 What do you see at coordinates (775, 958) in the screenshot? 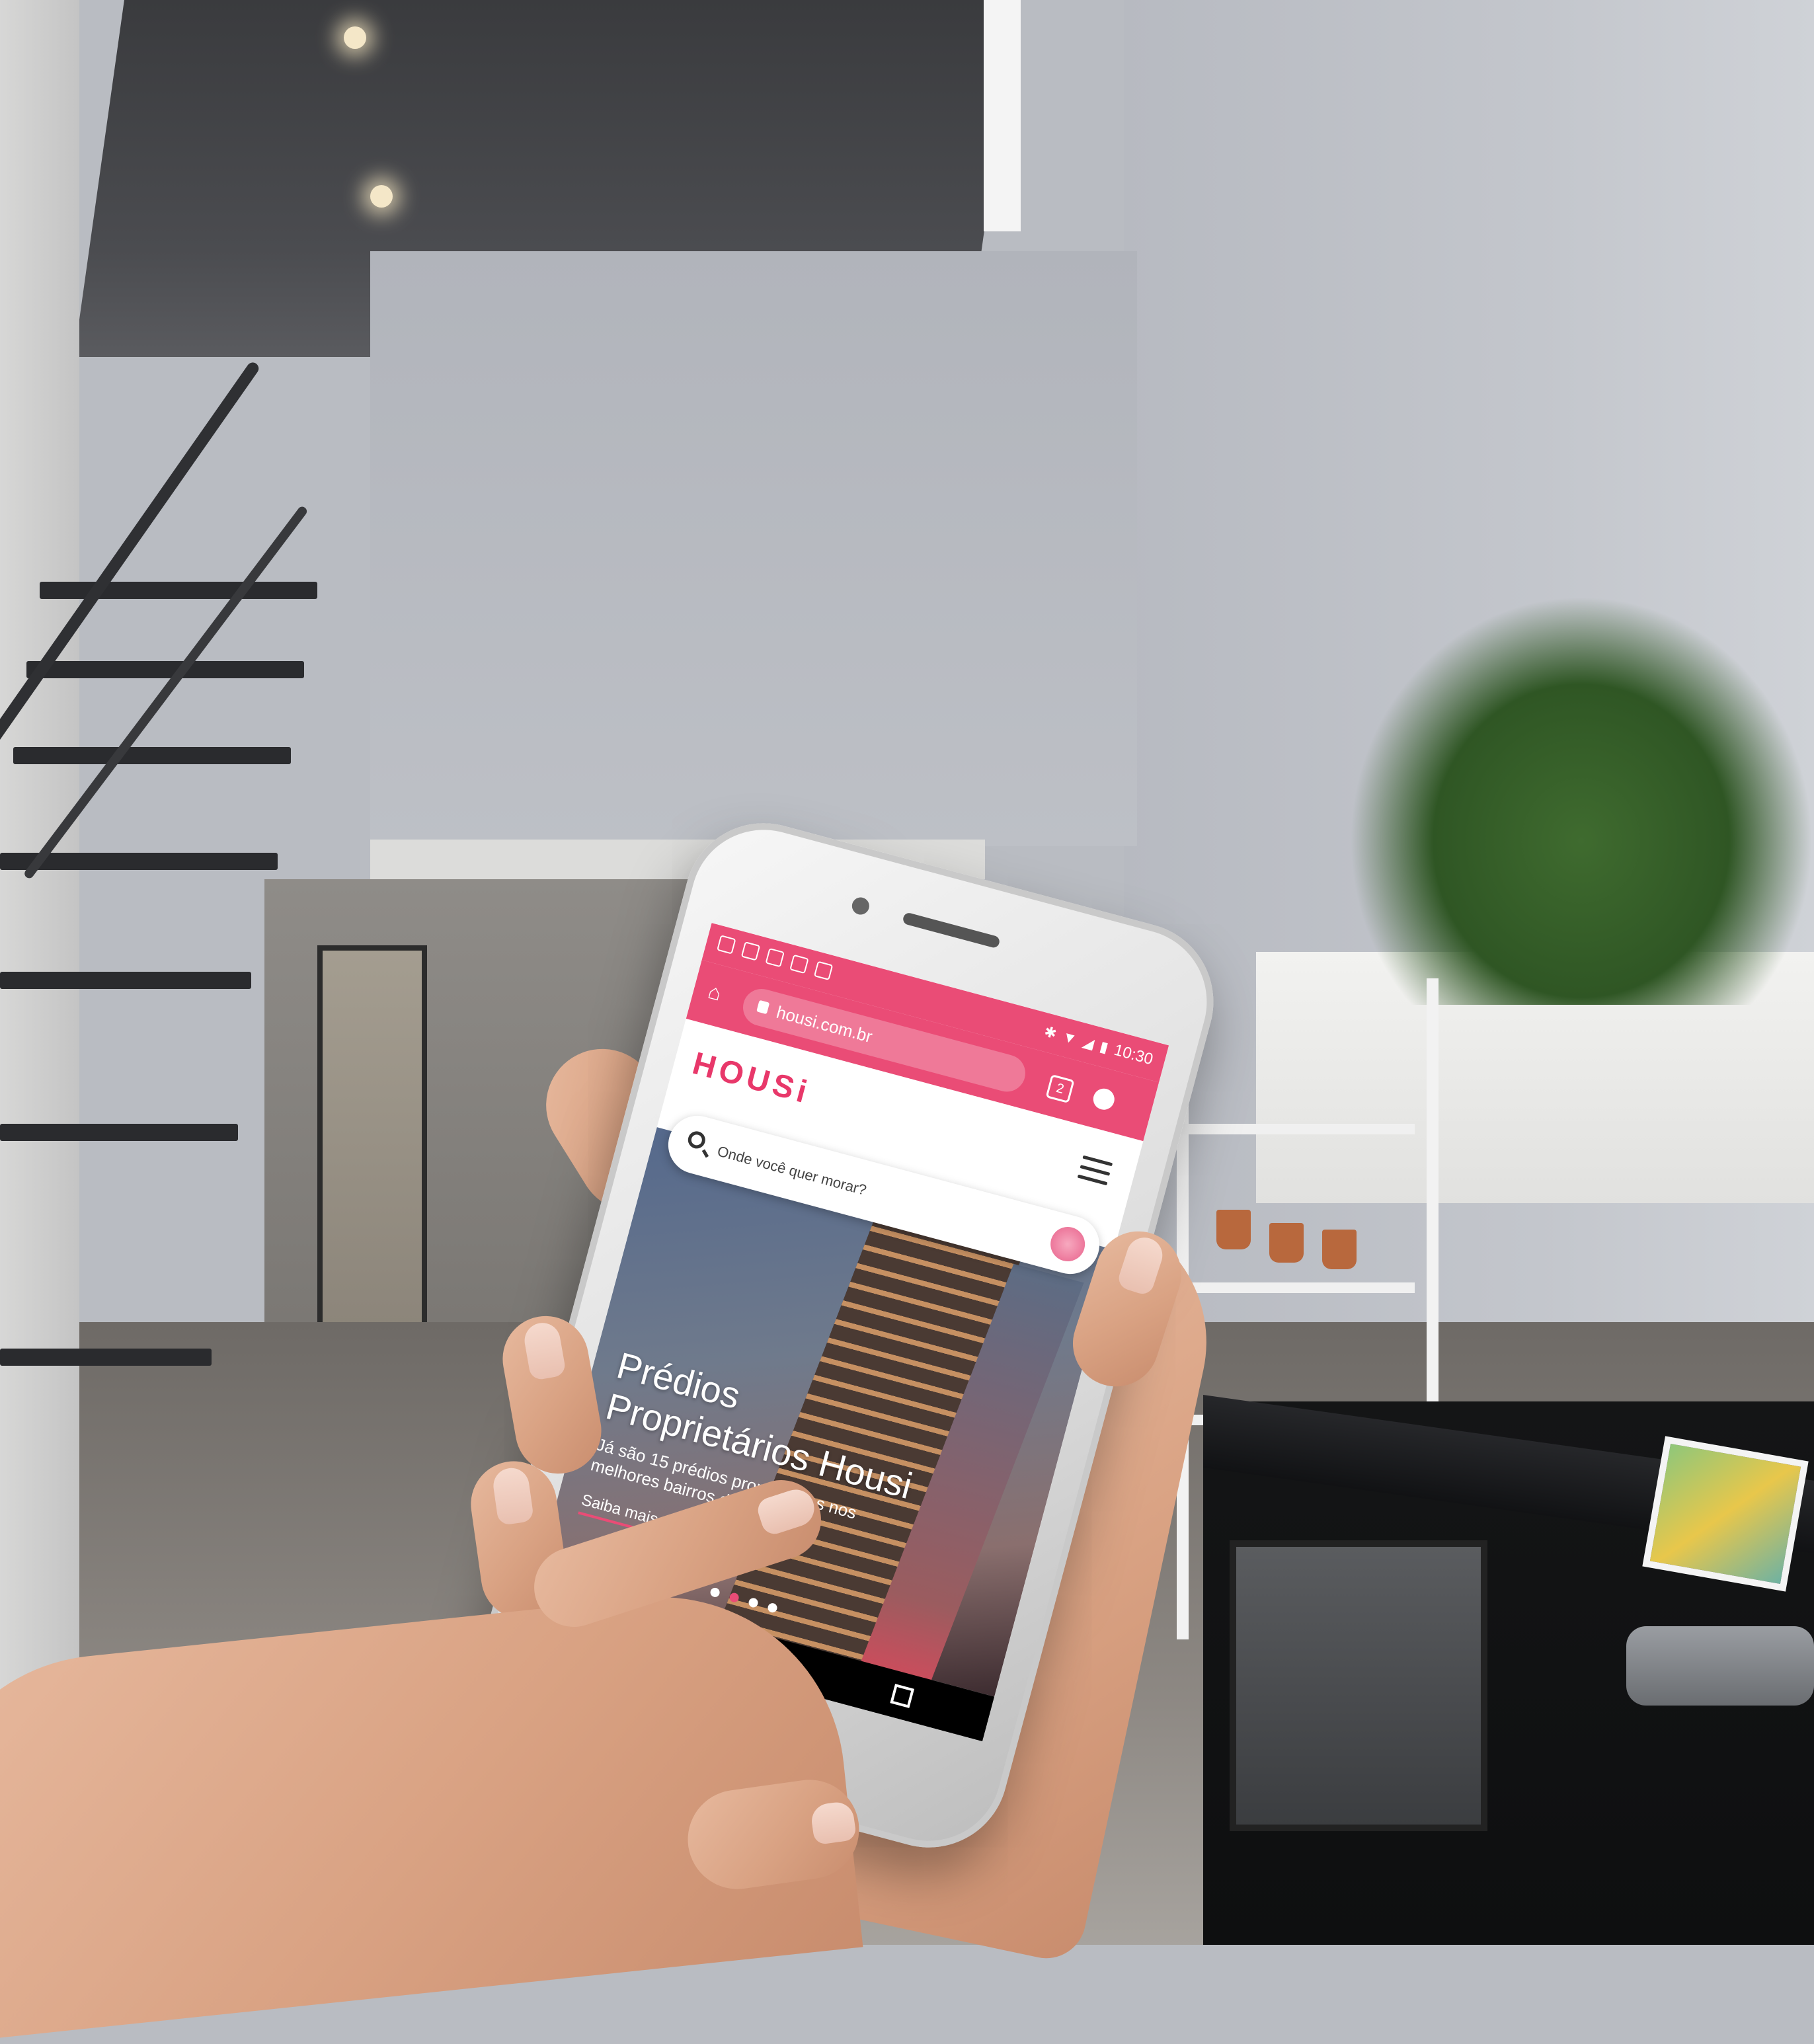
I see `image-icon` at bounding box center [775, 958].